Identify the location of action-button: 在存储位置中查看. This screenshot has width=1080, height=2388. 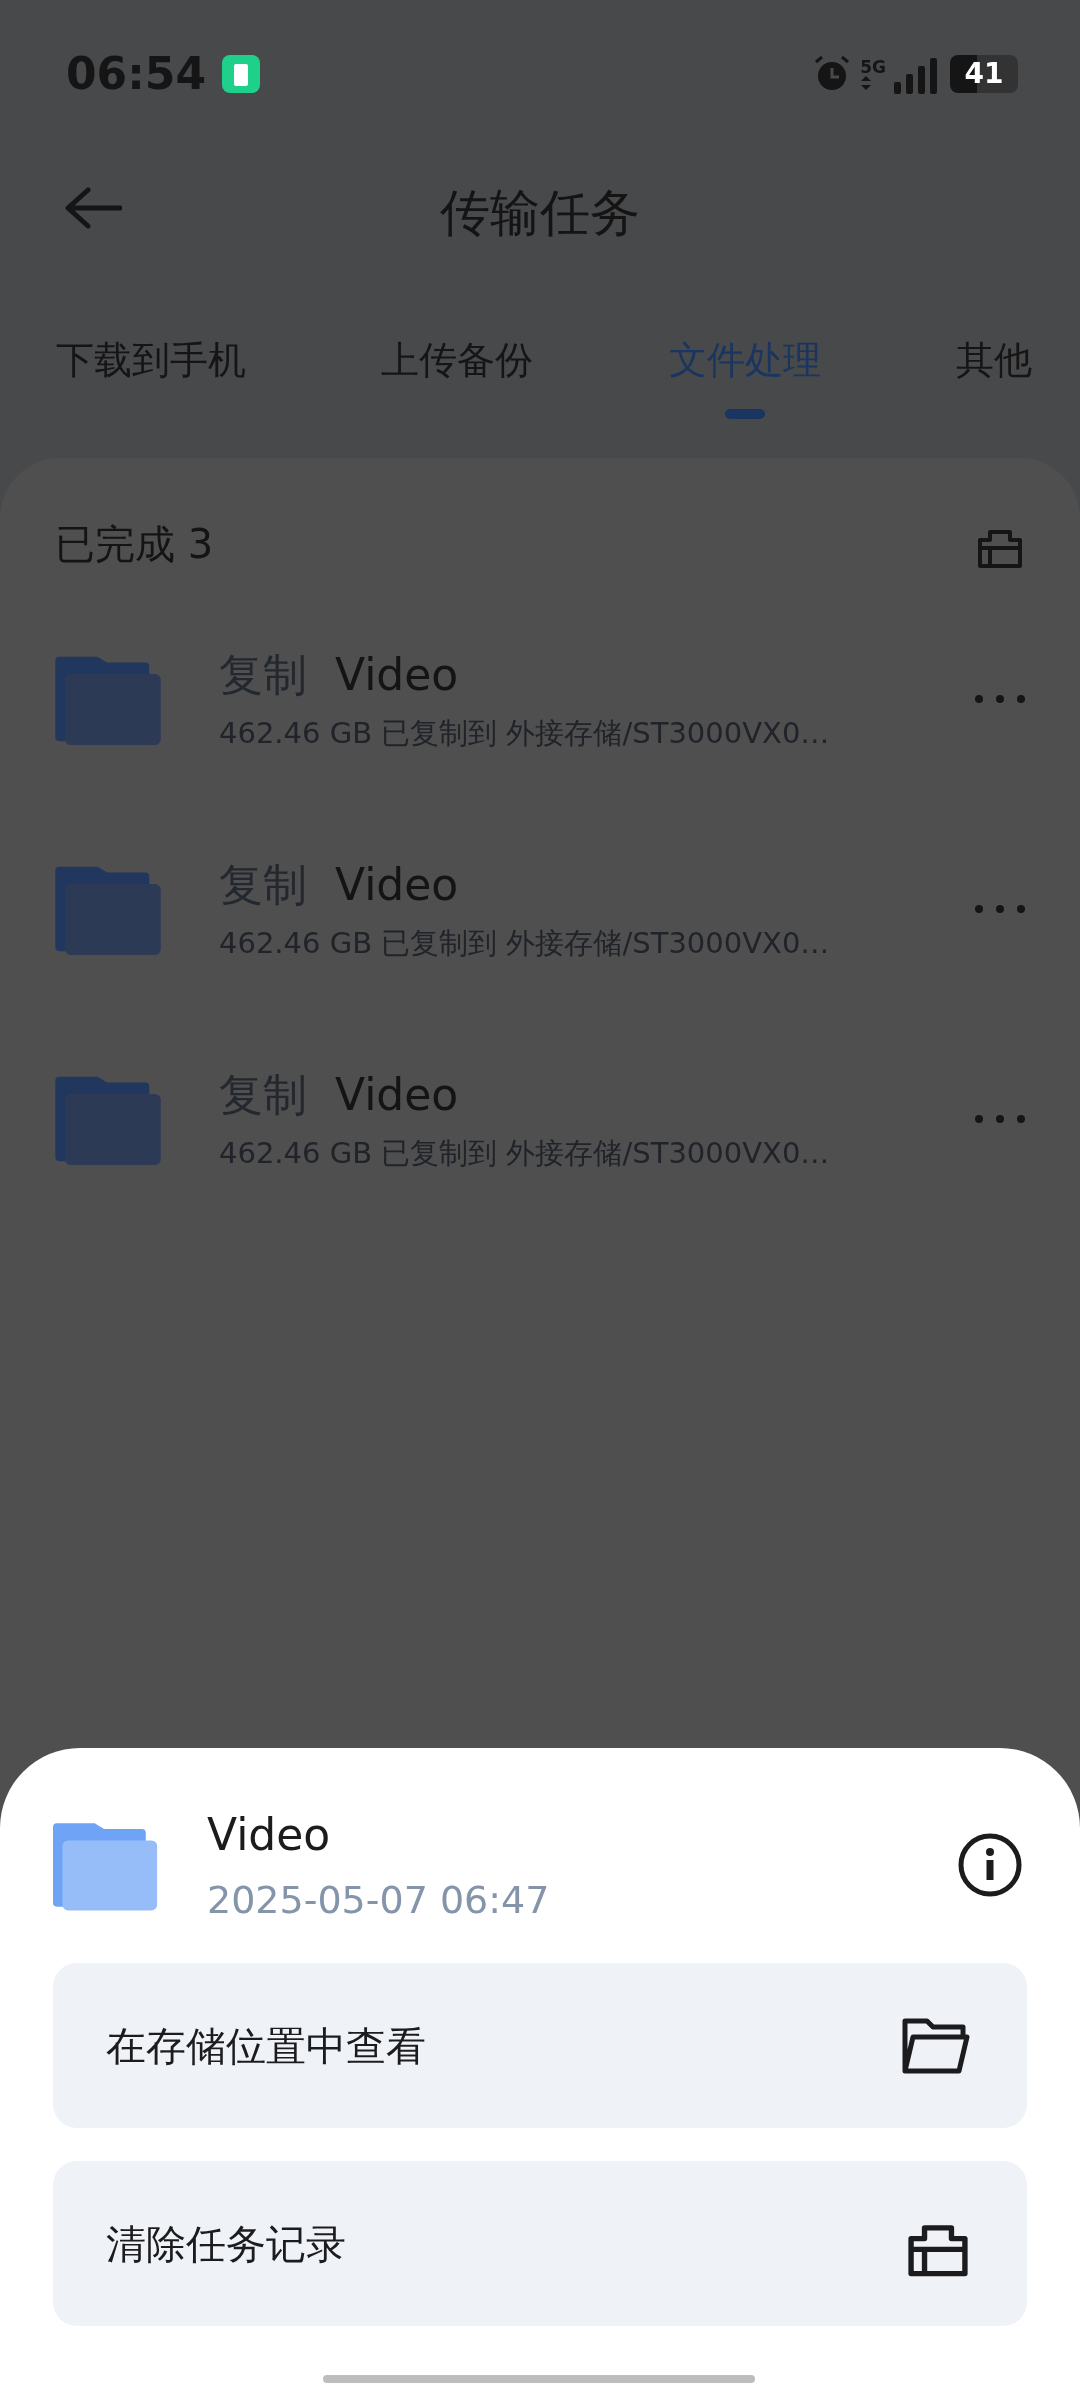
(540, 2045).